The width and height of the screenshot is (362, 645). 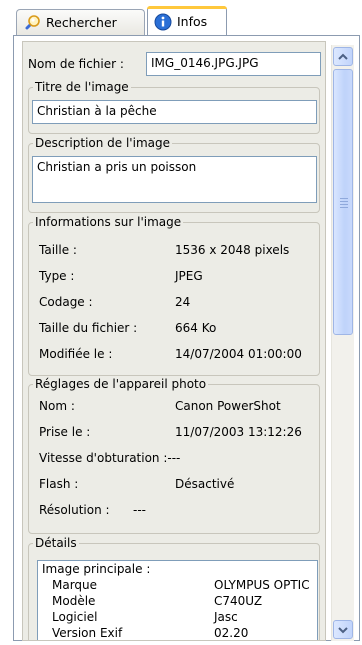 I want to click on shutter-speed-value: ---, so click(x=174, y=458).